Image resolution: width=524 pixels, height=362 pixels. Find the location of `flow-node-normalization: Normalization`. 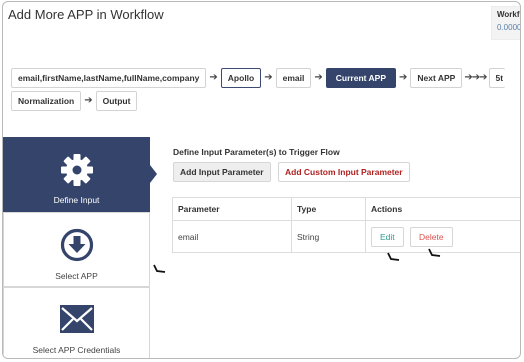

flow-node-normalization: Normalization is located at coordinates (46, 101).